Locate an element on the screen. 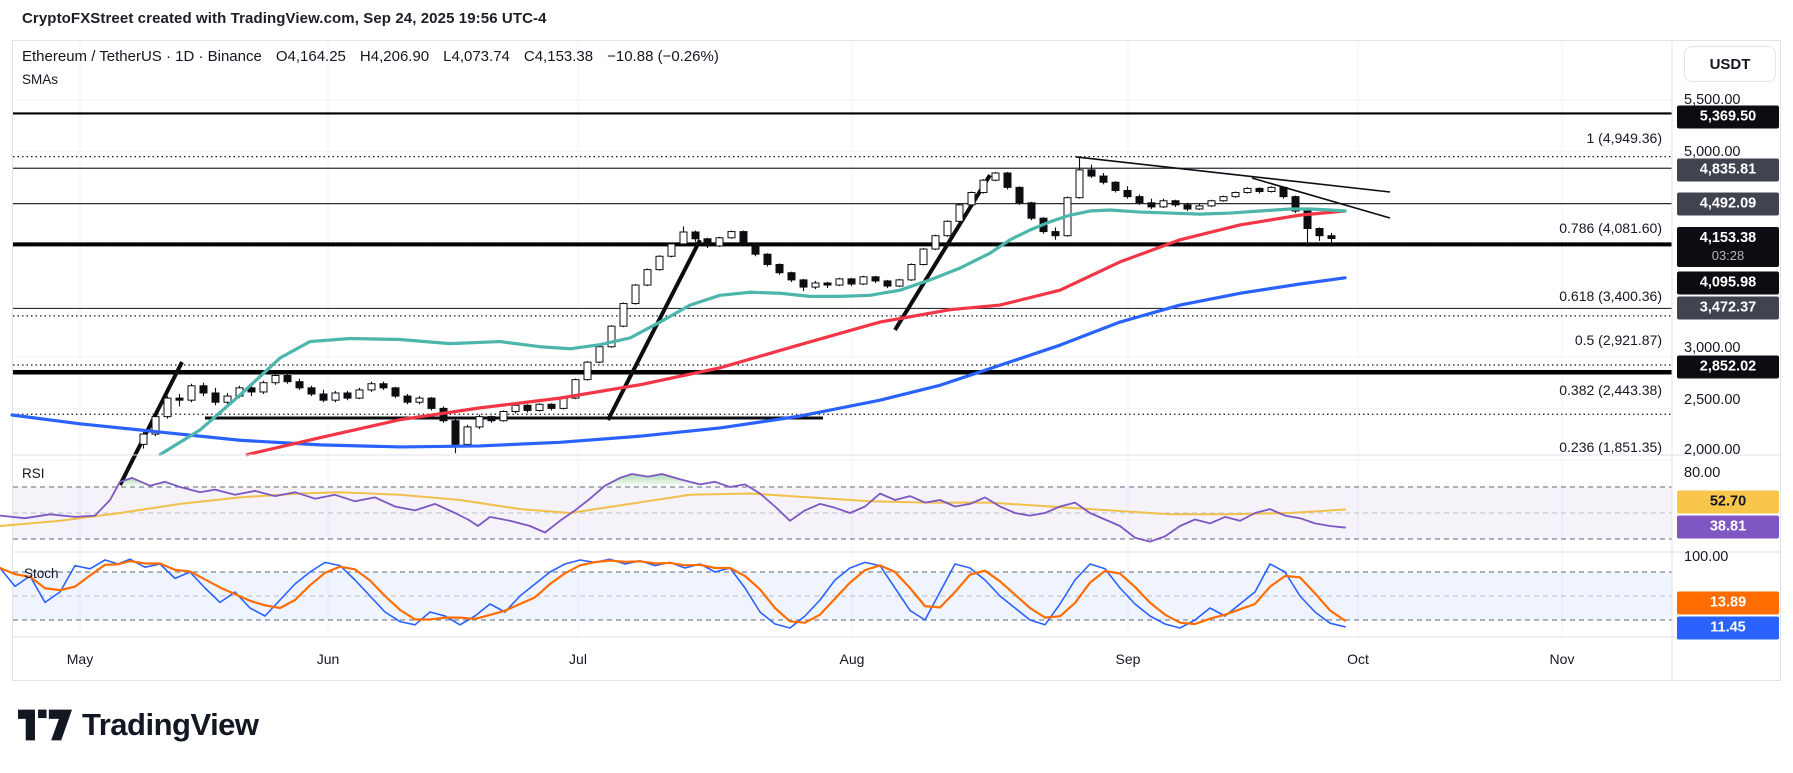 Image resolution: width=1793 pixels, height=773 pixels. time-axis-label: Sep is located at coordinates (1128, 659).